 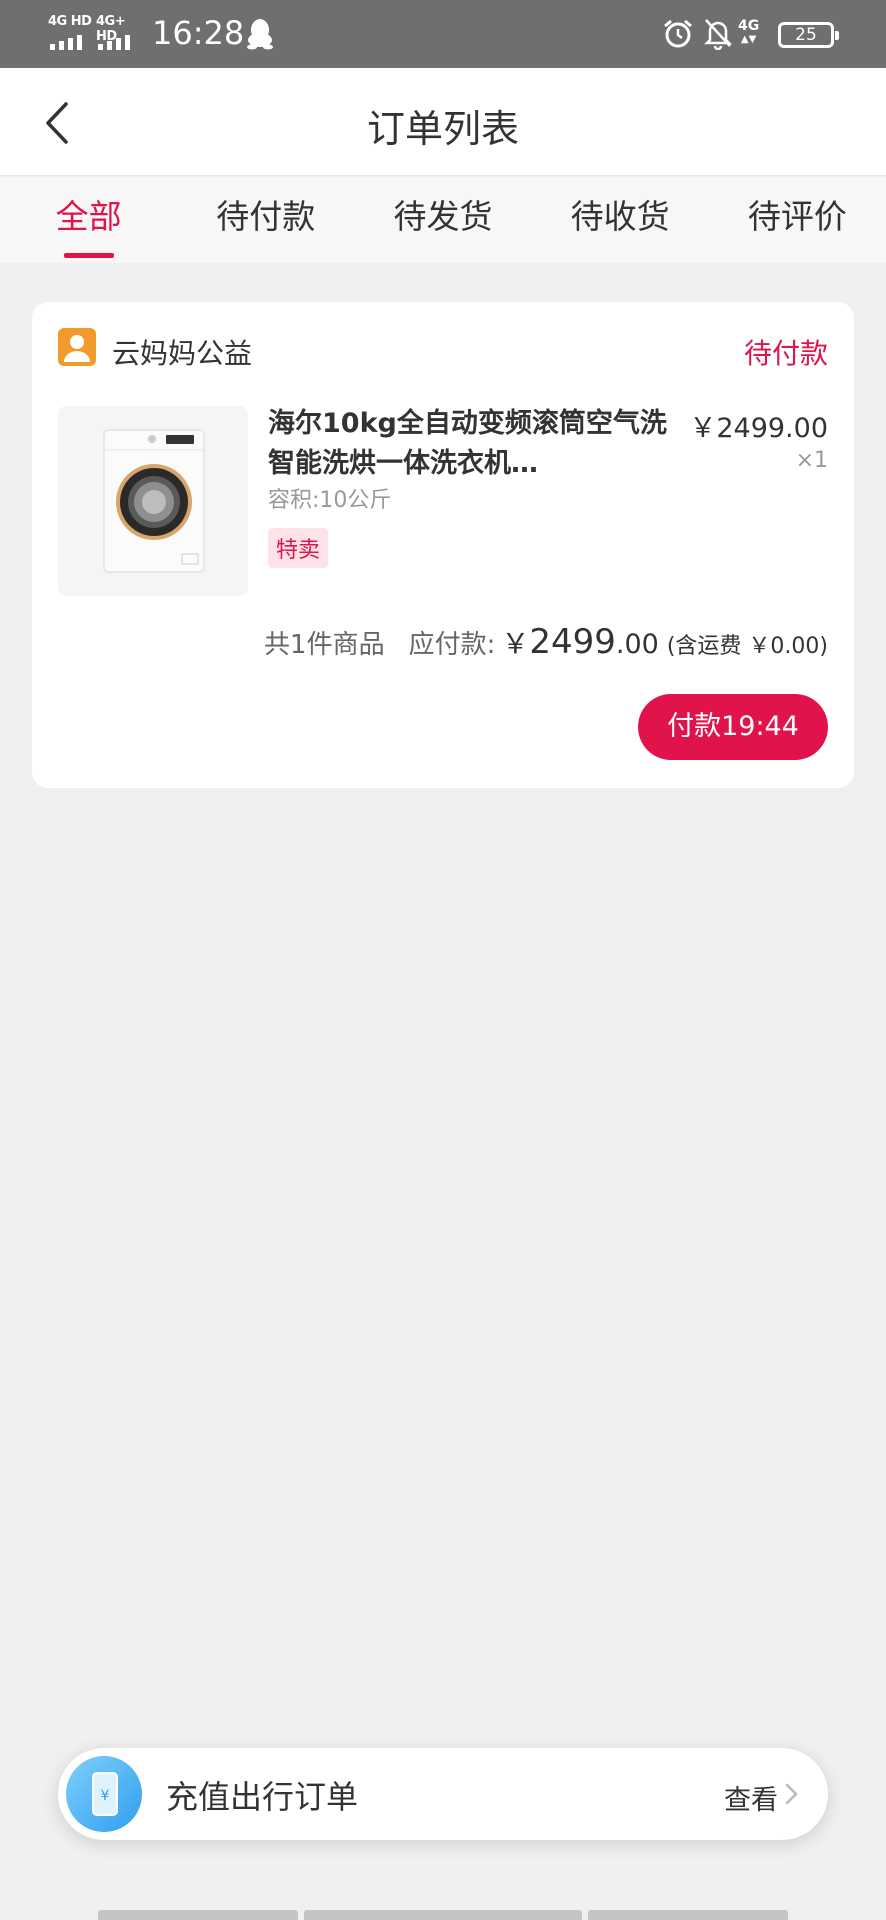 I want to click on tab-all: 全部, so click(x=88, y=220).